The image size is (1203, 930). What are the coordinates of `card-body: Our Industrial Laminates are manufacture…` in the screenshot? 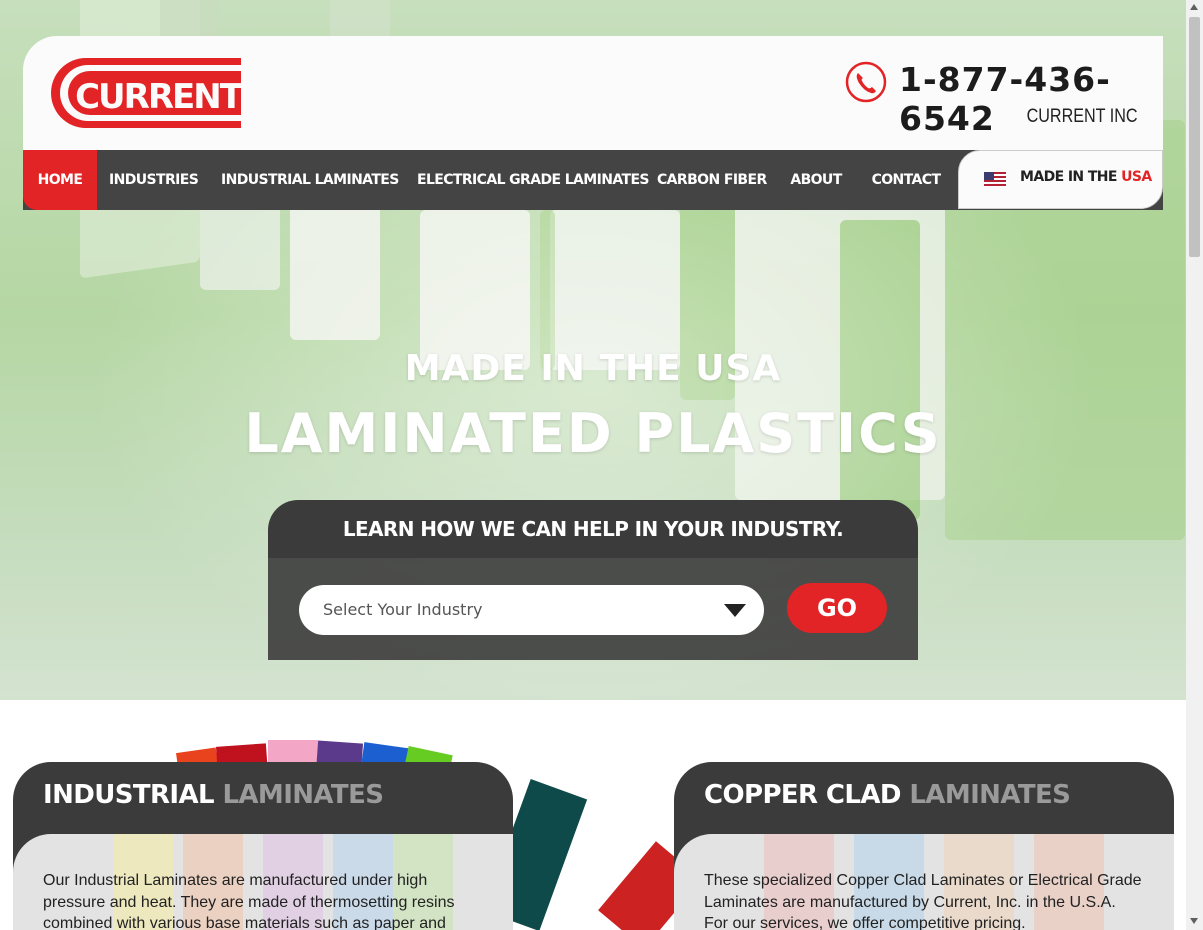 It's located at (263, 882).